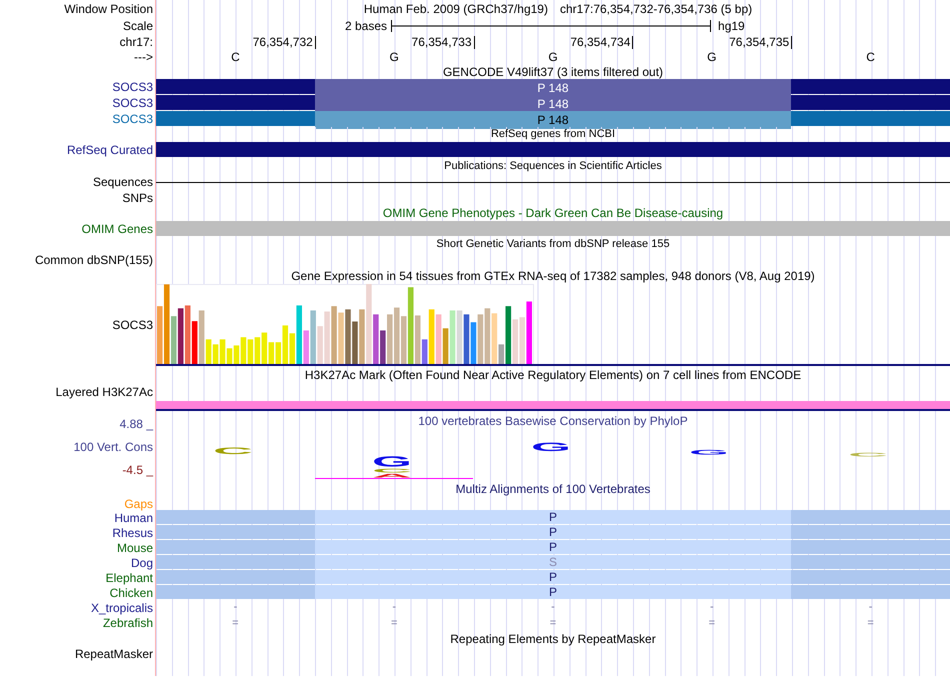  I want to click on track-title: OMIM Gene Phenotypes - Dark Green Can Be Disease-causing, so click(553, 213).